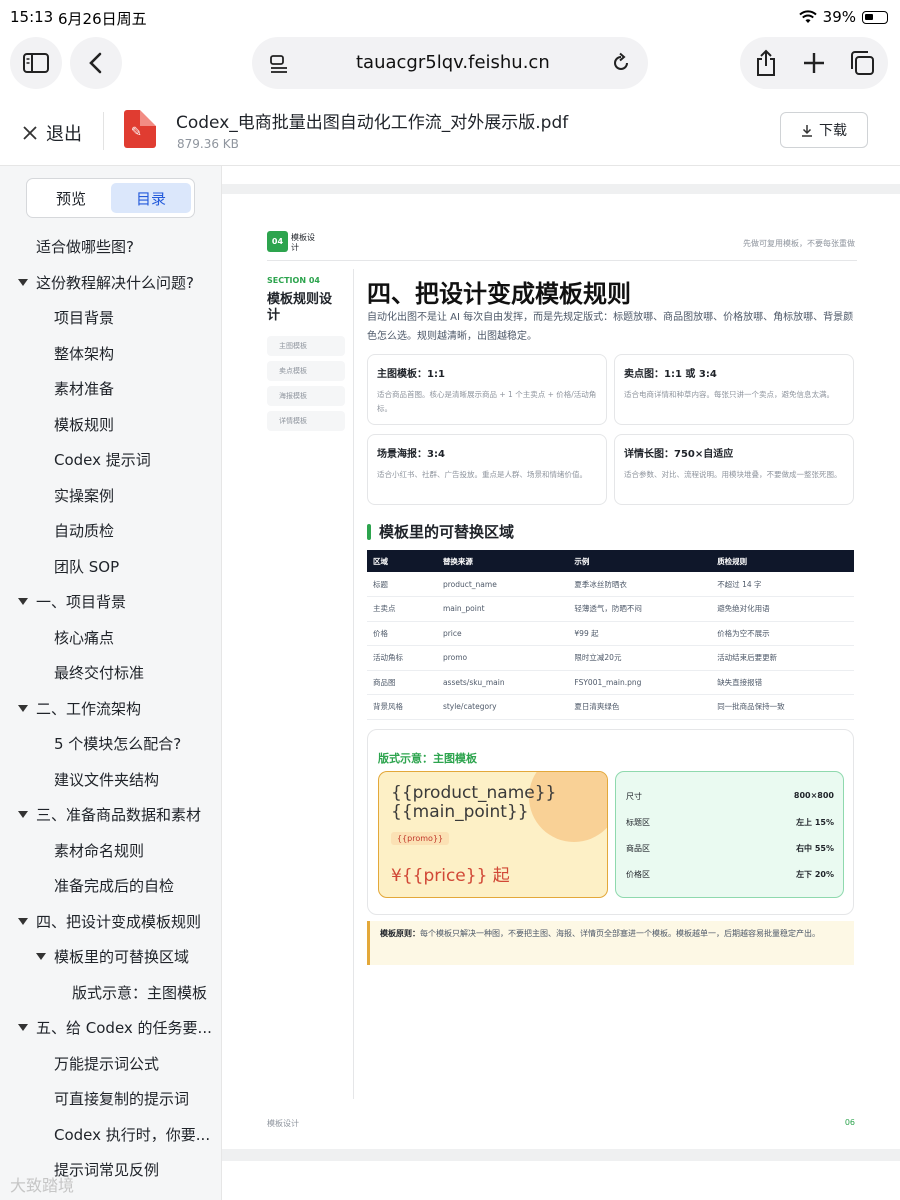 The height and width of the screenshot is (1200, 900). What do you see at coordinates (52, 133) in the screenshot?
I see `exit-button: 退出` at bounding box center [52, 133].